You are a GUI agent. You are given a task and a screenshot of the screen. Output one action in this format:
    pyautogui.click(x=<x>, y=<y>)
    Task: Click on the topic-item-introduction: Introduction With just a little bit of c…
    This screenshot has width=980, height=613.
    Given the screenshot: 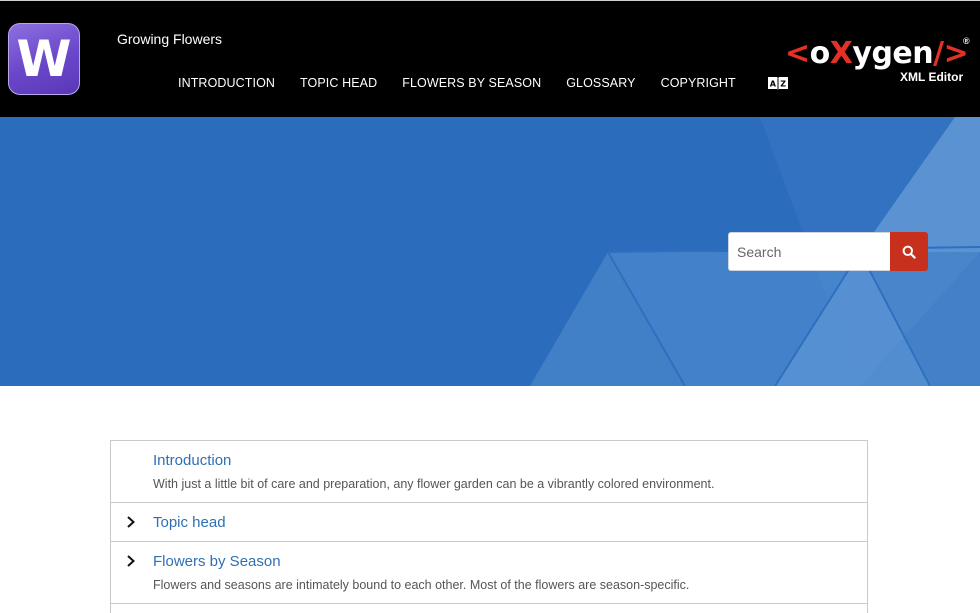 What is the action you would take?
    pyautogui.click(x=489, y=472)
    